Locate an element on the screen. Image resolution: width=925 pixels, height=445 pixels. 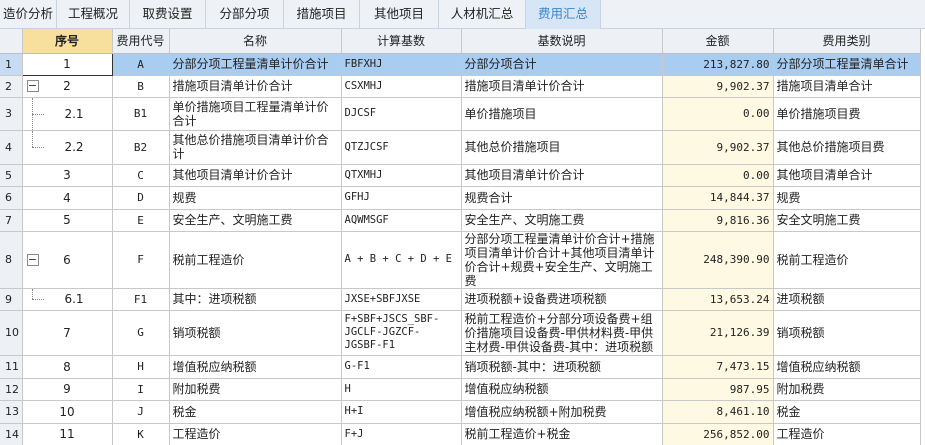
cell-base-desc: 增值税应纳税额 is located at coordinates (562, 389).